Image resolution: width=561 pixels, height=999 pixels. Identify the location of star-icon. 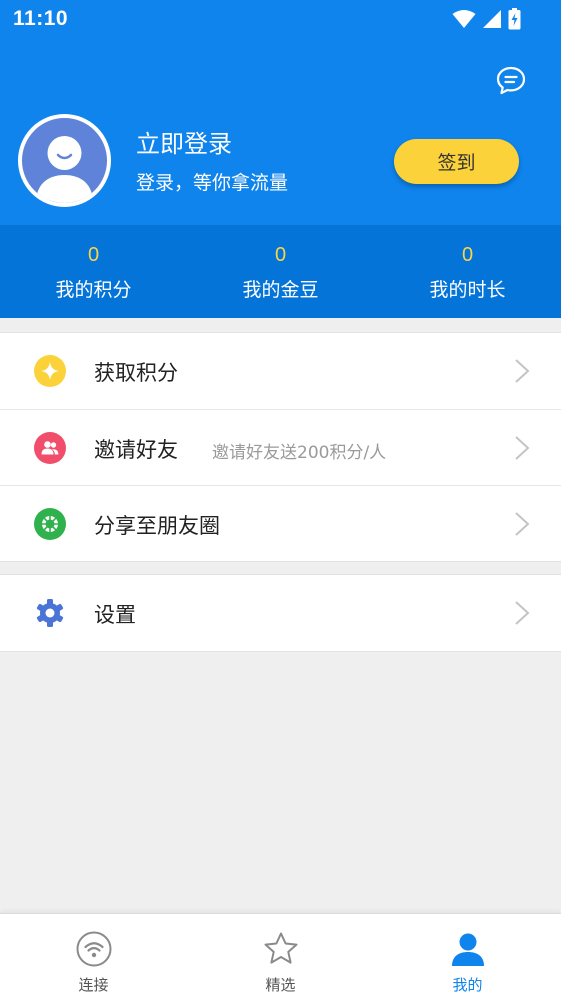
(50, 371).